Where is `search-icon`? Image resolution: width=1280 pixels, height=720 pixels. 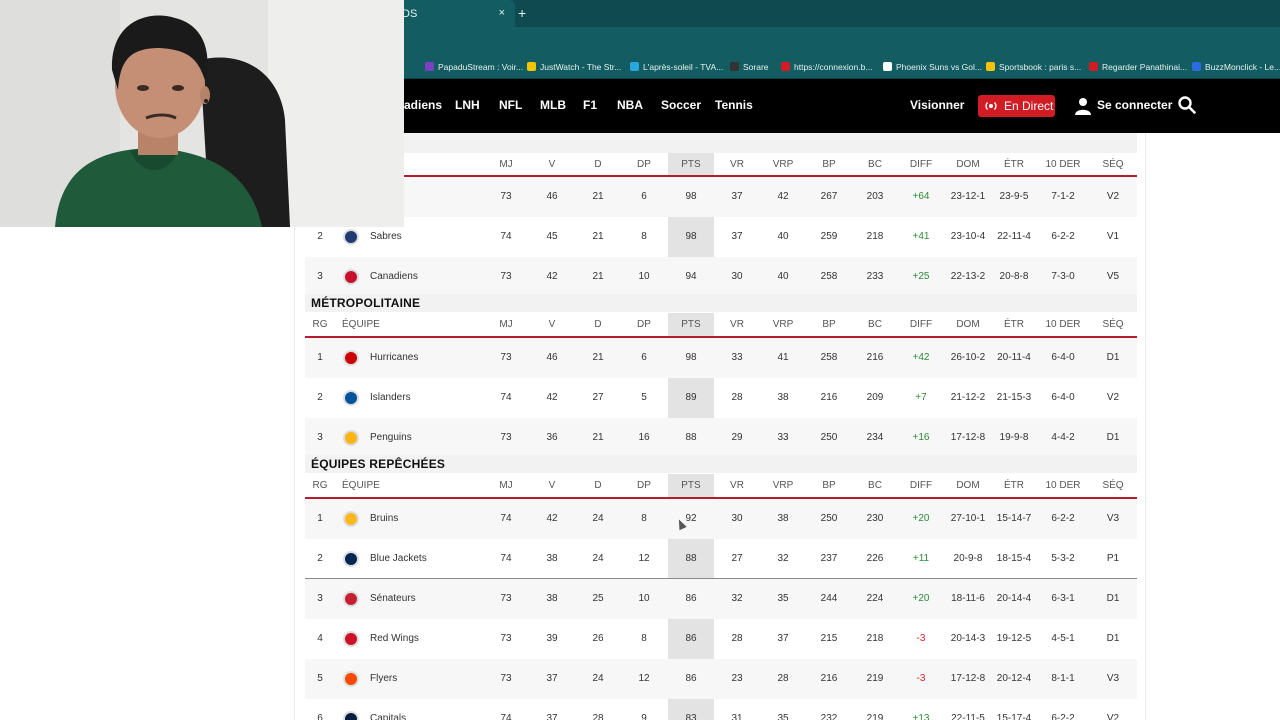
search-icon is located at coordinates (1187, 105).